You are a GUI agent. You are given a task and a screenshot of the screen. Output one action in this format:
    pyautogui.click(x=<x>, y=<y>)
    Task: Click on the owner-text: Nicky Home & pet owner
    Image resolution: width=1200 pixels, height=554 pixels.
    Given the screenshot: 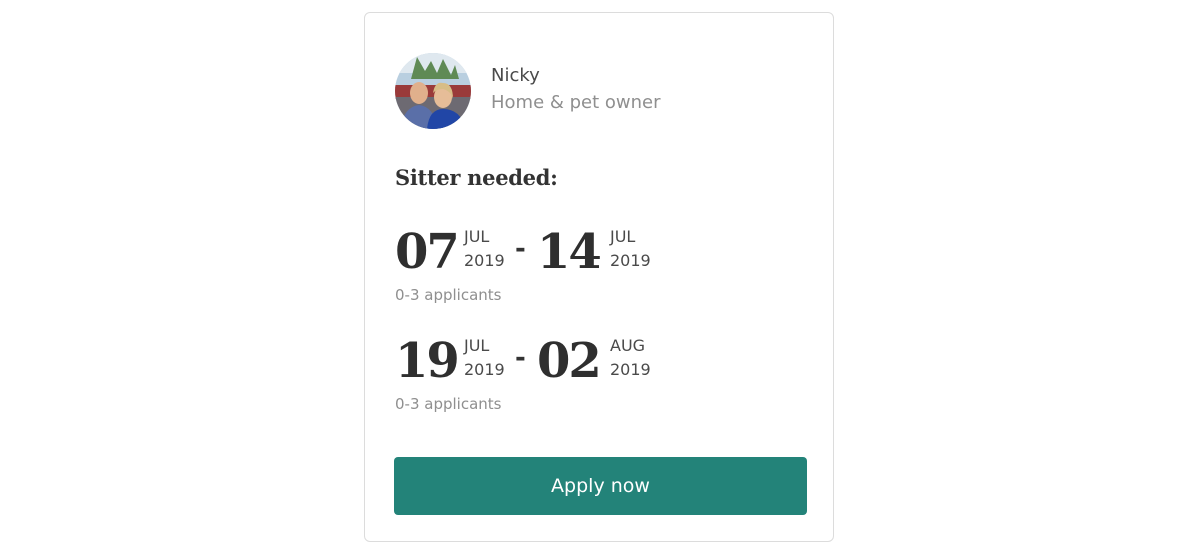 What is the action you would take?
    pyautogui.click(x=576, y=90)
    